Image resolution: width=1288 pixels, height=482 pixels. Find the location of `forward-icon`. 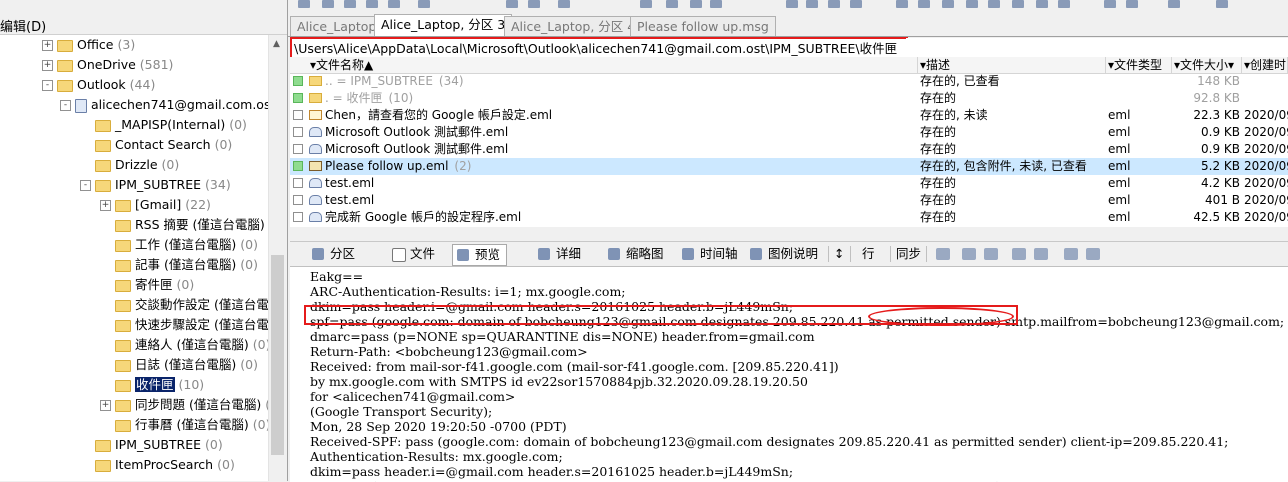

forward-icon is located at coordinates (792, 4).